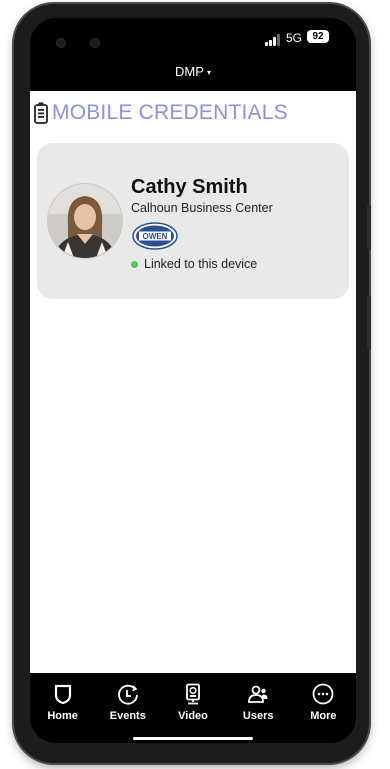 The height and width of the screenshot is (769, 390). Describe the element at coordinates (201, 264) in the screenshot. I see `link-status-label: Linked to this device` at that location.